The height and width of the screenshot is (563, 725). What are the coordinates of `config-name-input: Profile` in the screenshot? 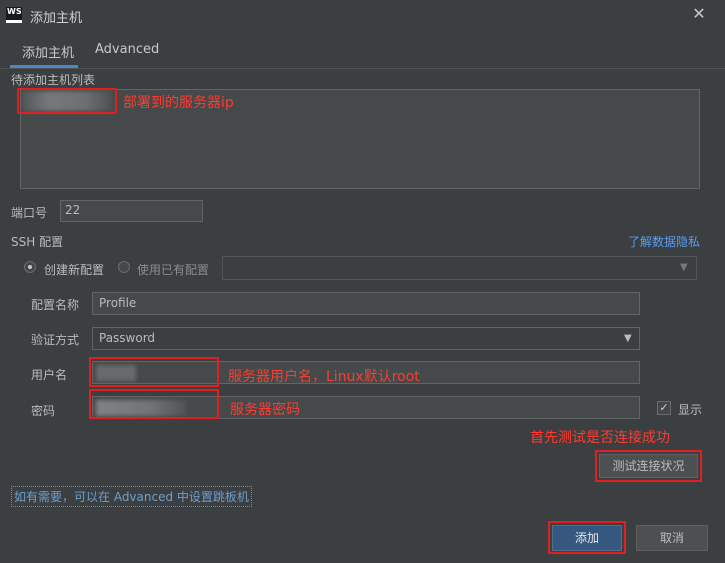 It's located at (366, 303).